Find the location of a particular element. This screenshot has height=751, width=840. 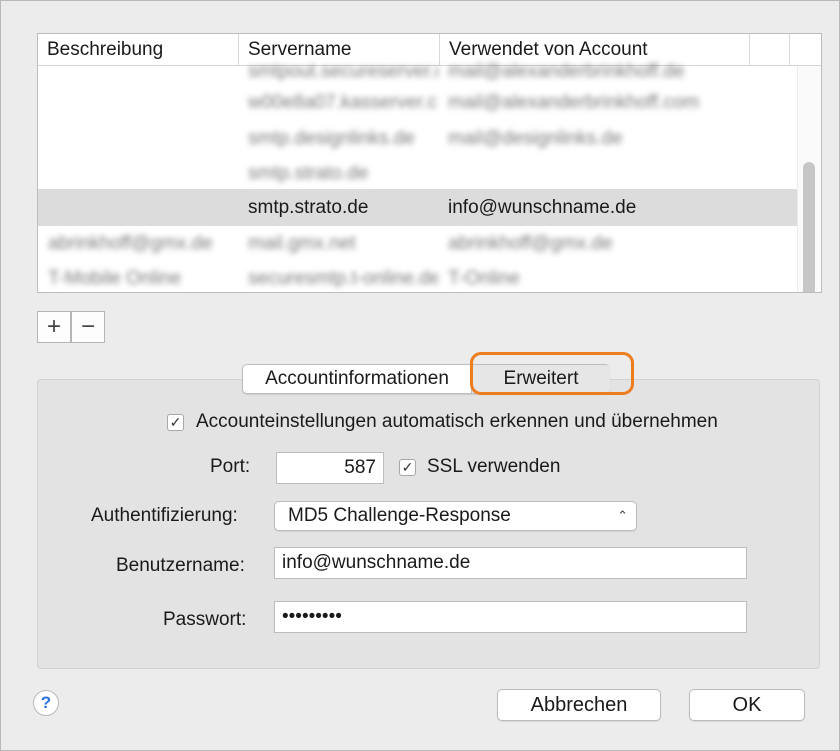

row-description: T-Mobile Online is located at coordinates (115, 278).